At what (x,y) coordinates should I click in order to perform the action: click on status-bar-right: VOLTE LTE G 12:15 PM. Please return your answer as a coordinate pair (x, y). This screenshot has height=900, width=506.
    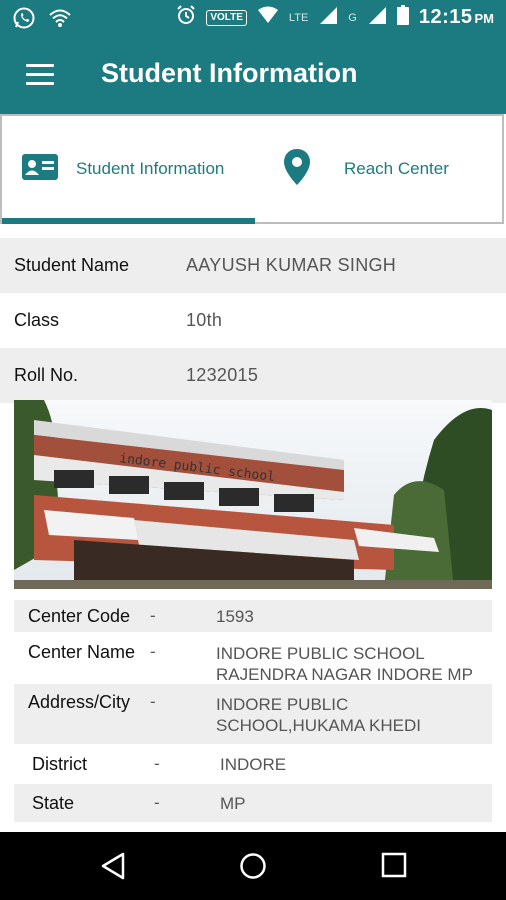
    Looking at the image, I should click on (335, 17).